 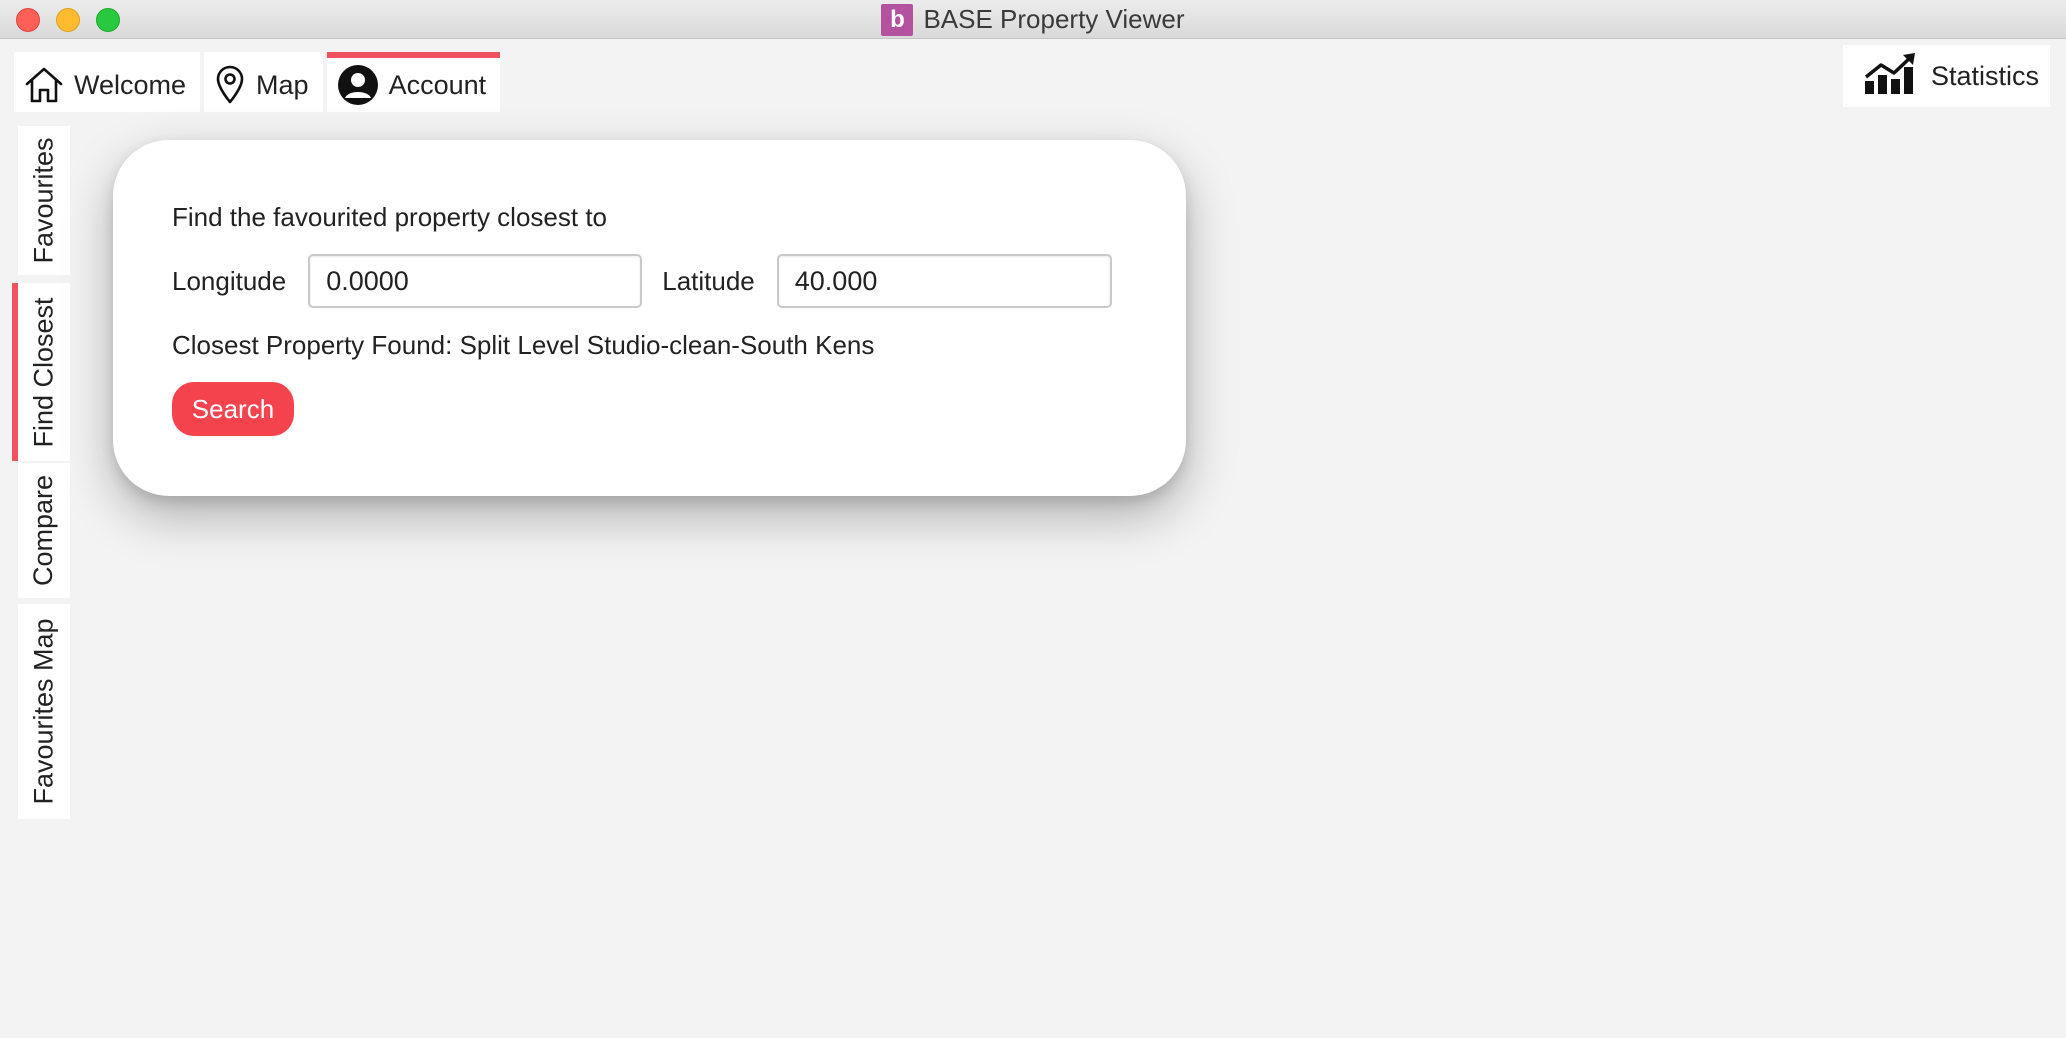 I want to click on statistics-button: Statistics, so click(x=1946, y=76).